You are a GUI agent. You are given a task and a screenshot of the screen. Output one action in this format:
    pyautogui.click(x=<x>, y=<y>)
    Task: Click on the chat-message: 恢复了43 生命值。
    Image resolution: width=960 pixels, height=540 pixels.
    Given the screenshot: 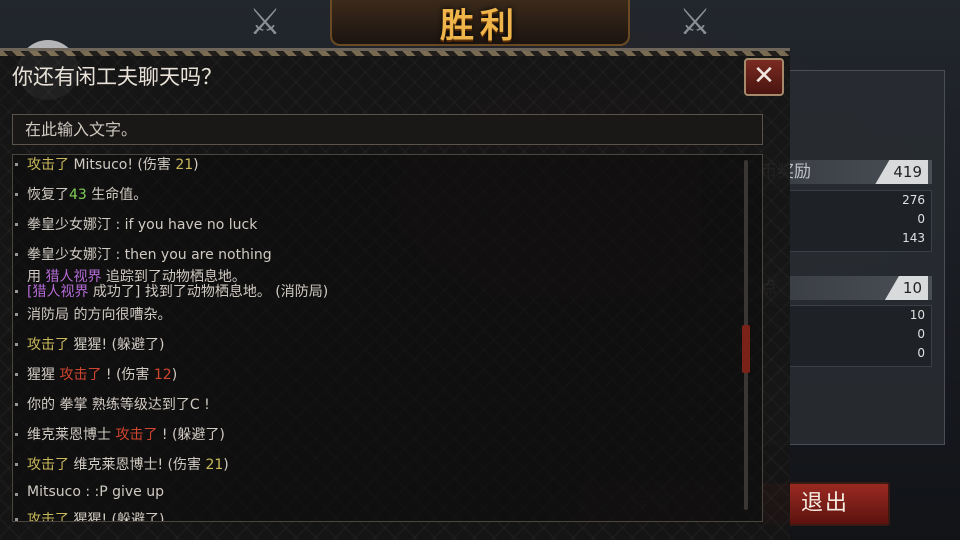 What is the action you would take?
    pyautogui.click(x=81, y=194)
    